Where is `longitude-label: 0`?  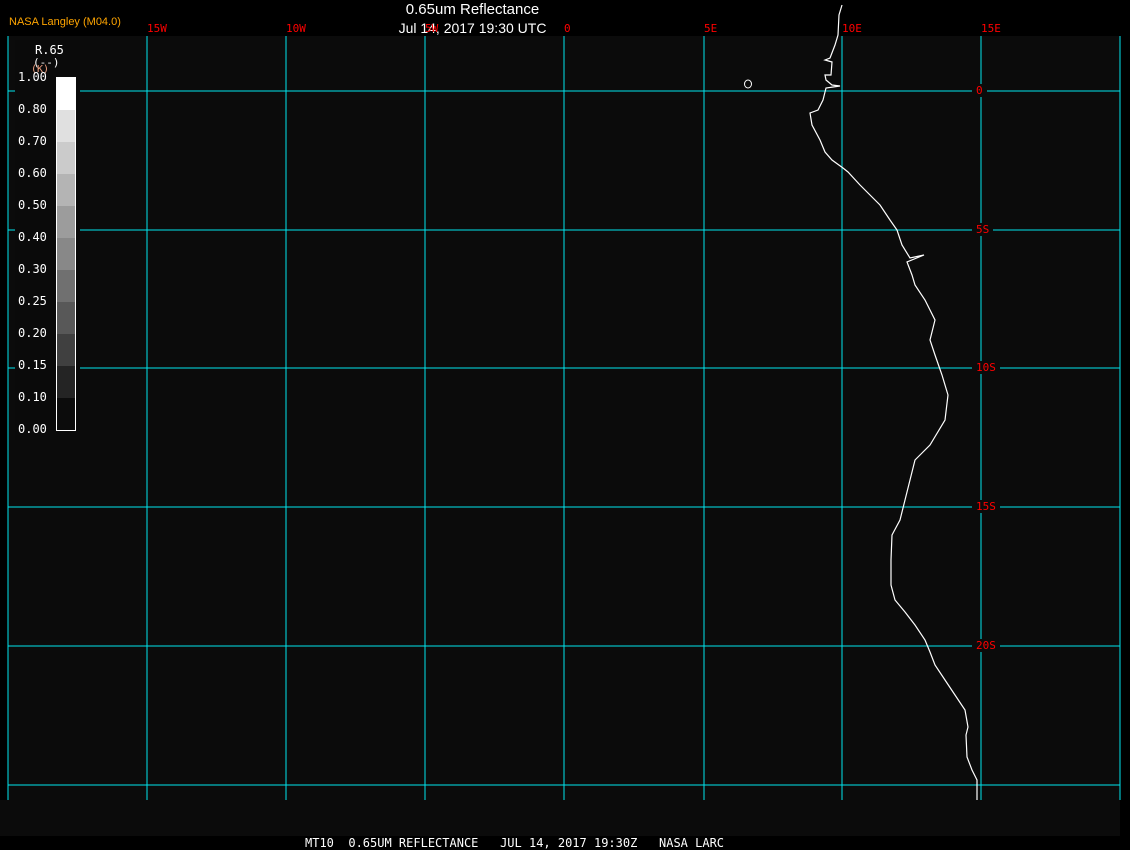 longitude-label: 0 is located at coordinates (567, 28).